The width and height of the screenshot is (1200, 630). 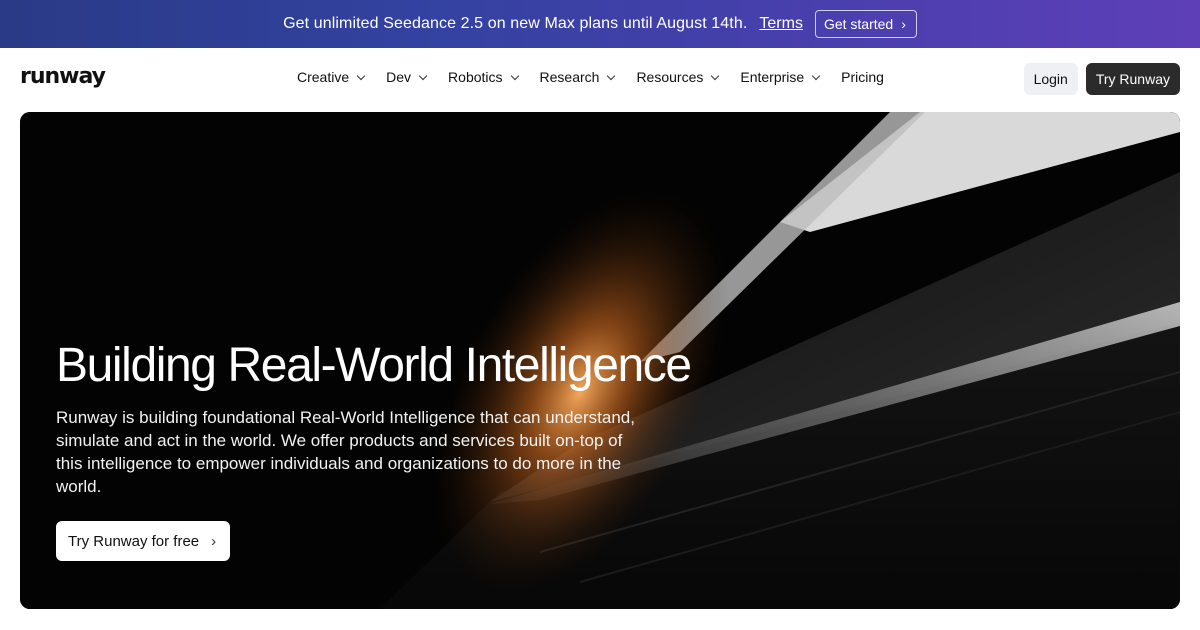 What do you see at coordinates (475, 77) in the screenshot?
I see `nav-item-label: Robotics` at bounding box center [475, 77].